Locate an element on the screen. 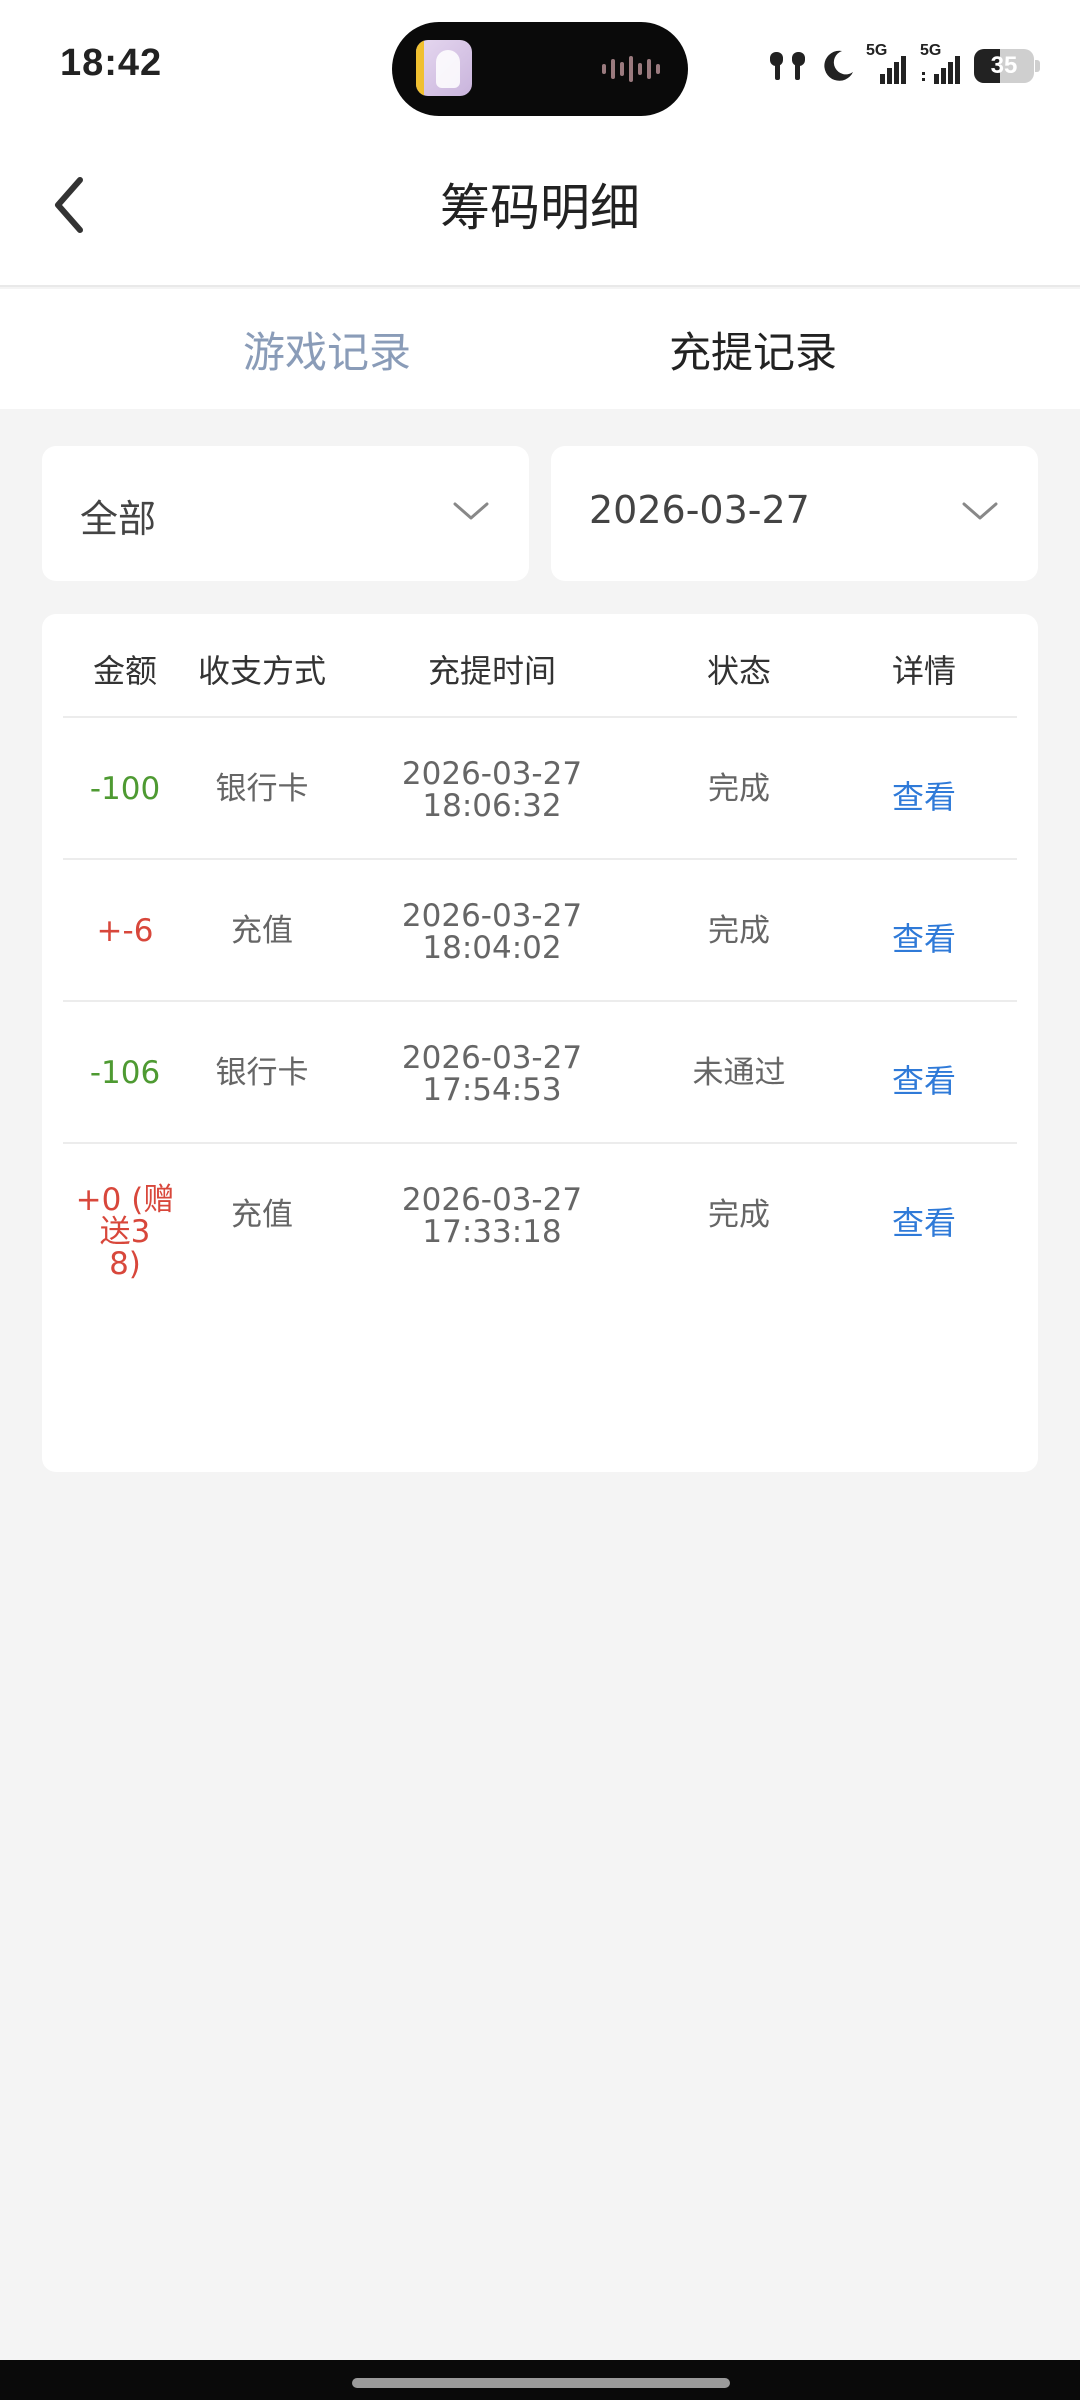  header-amount: 金额 is located at coordinates (124, 671).